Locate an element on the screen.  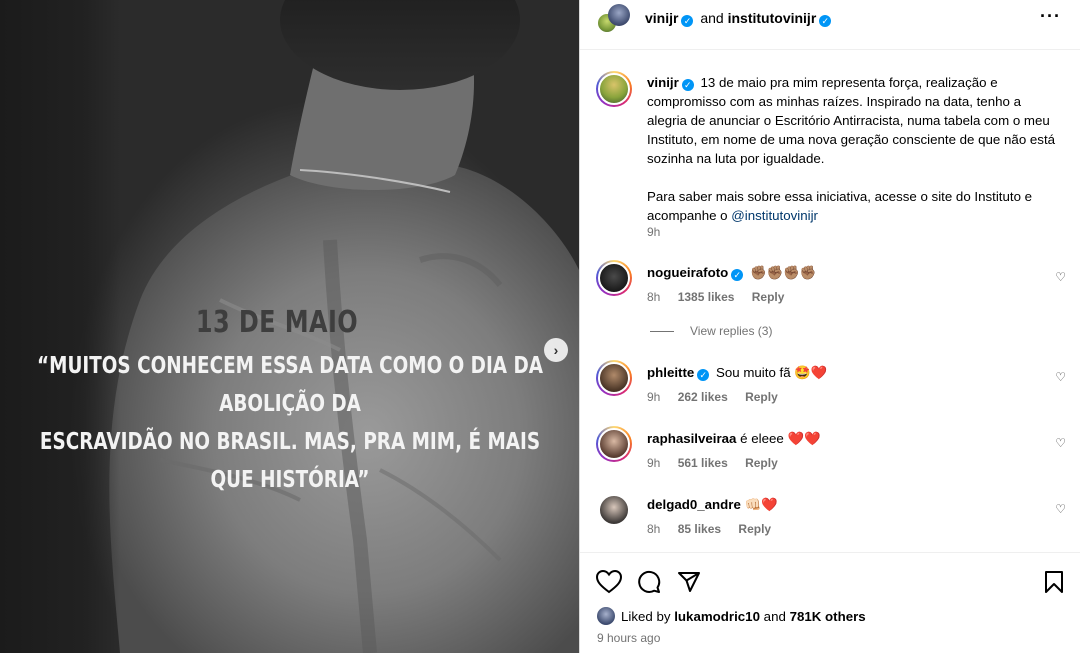
comment-username: nogueirafoto is located at coordinates (687, 272).